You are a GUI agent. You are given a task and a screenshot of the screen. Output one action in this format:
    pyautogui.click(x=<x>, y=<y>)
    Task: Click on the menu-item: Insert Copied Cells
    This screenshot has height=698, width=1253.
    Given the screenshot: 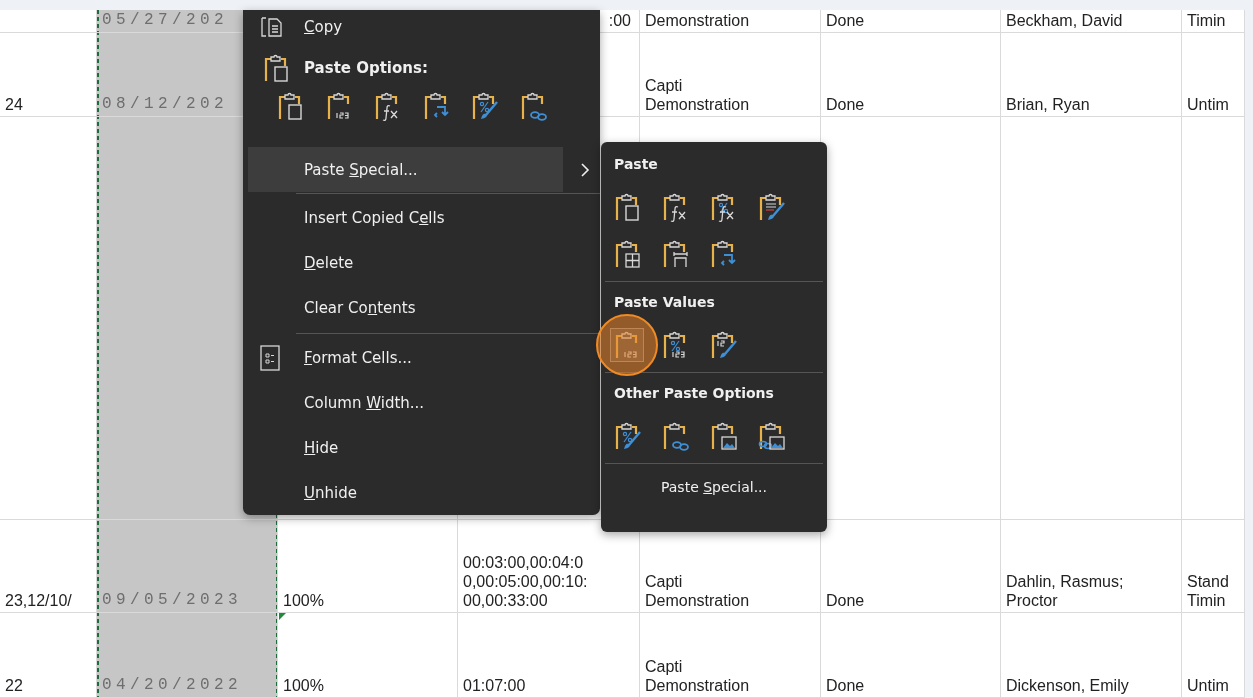 What is the action you would take?
    pyautogui.click(x=374, y=217)
    